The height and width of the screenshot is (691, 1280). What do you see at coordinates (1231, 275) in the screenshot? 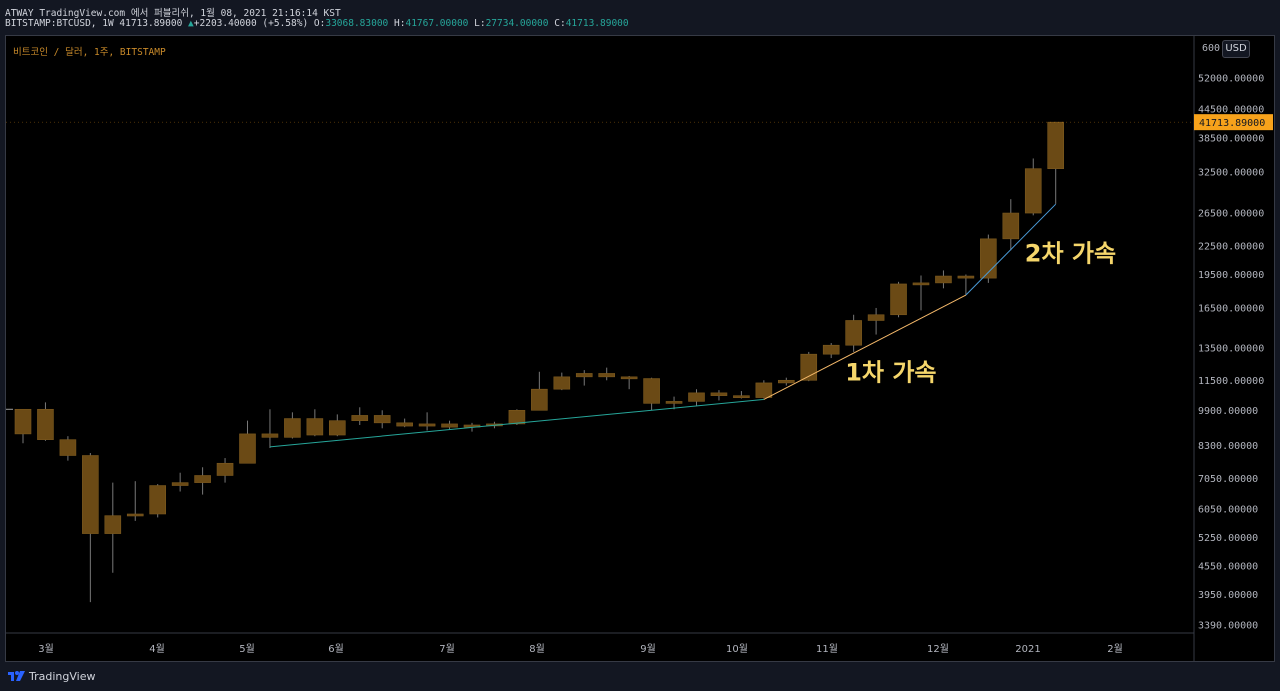
I see `y-tick-label: 19500.00000` at bounding box center [1231, 275].